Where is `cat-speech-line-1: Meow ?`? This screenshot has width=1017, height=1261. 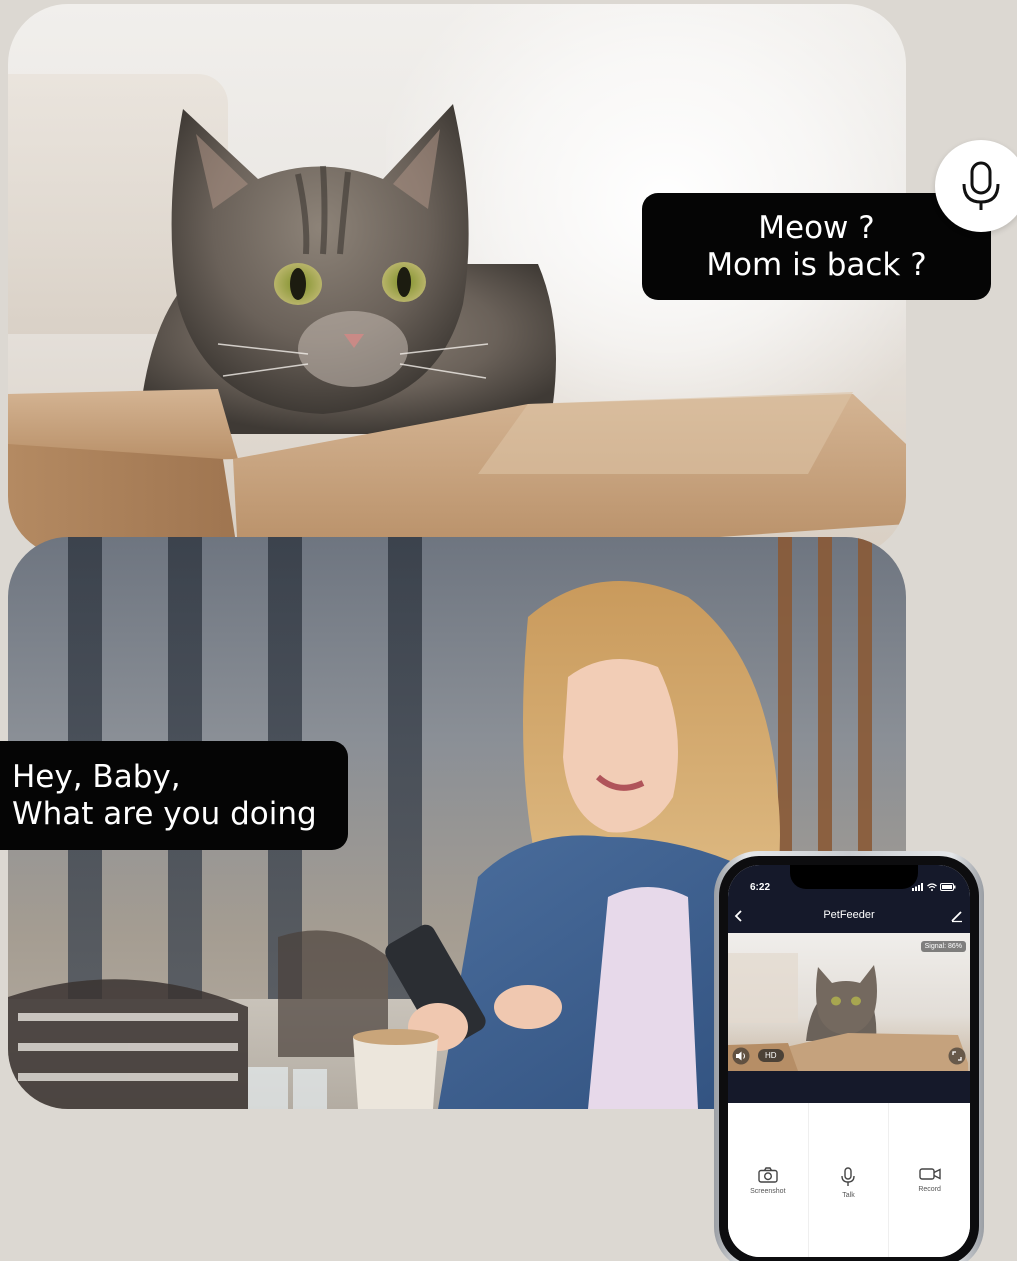
cat-speech-line-1: Meow ? is located at coordinates (816, 227).